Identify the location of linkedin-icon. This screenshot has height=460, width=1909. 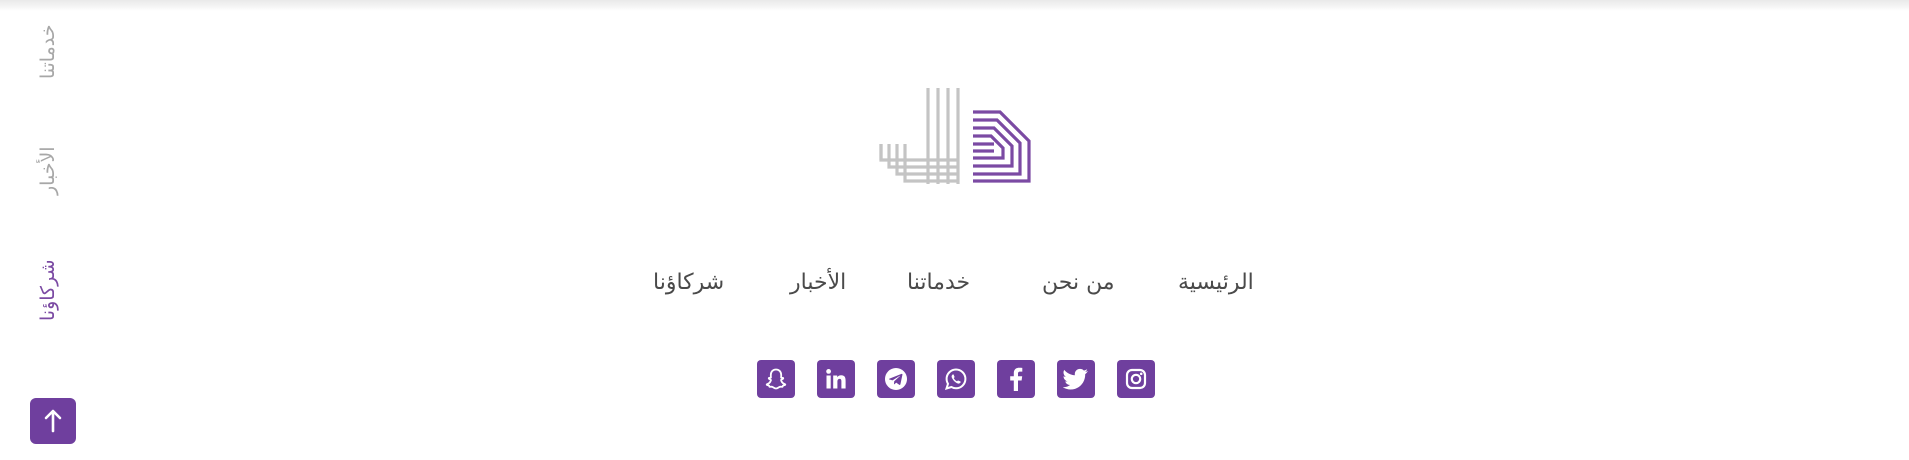
(836, 379).